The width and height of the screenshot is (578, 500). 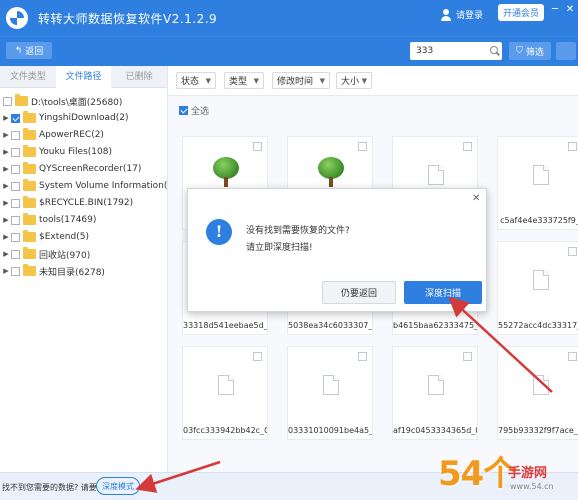 I want to click on sidebar-folder-item: ▶ ApowerREC(2), so click(x=53, y=135).